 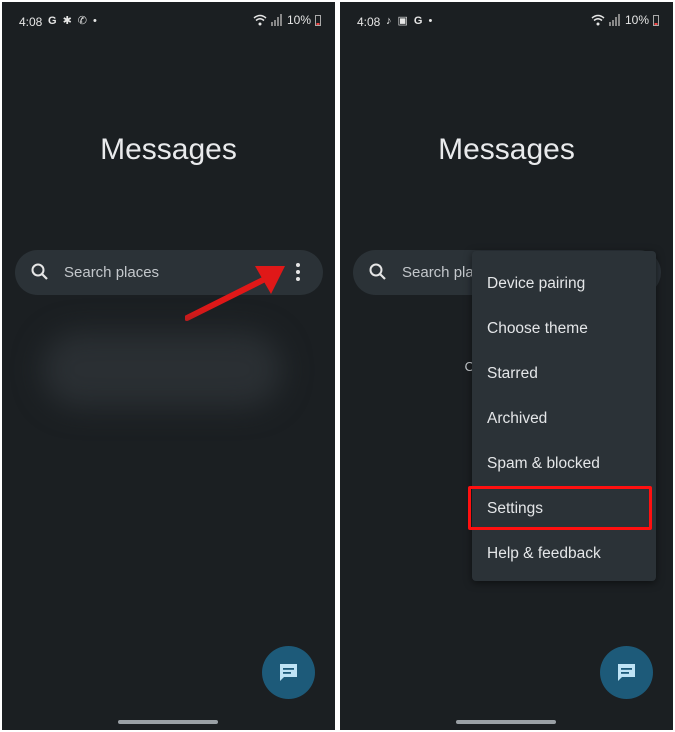 I want to click on settings-highlight-box, so click(x=560, y=508).